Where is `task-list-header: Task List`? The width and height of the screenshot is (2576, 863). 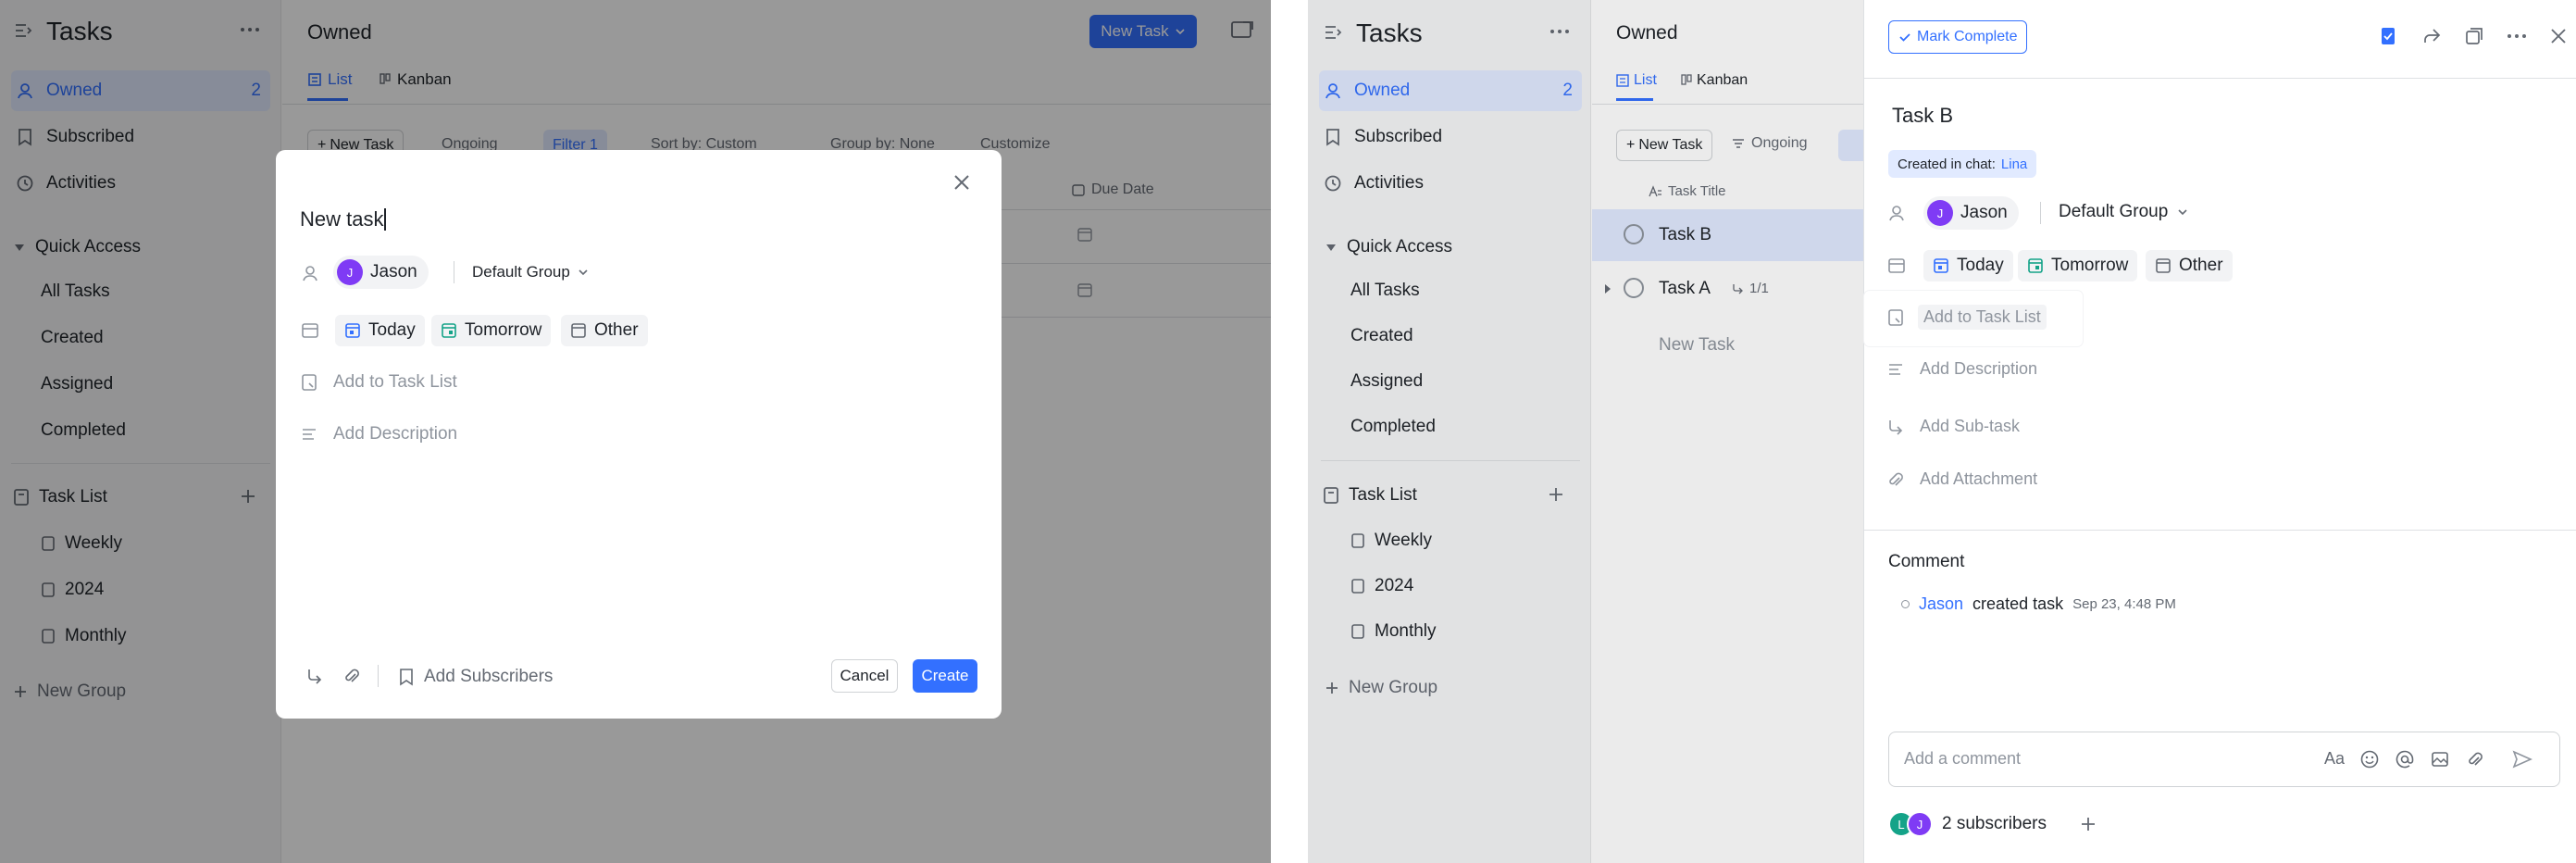 task-list-header: Task List is located at coordinates (1370, 495).